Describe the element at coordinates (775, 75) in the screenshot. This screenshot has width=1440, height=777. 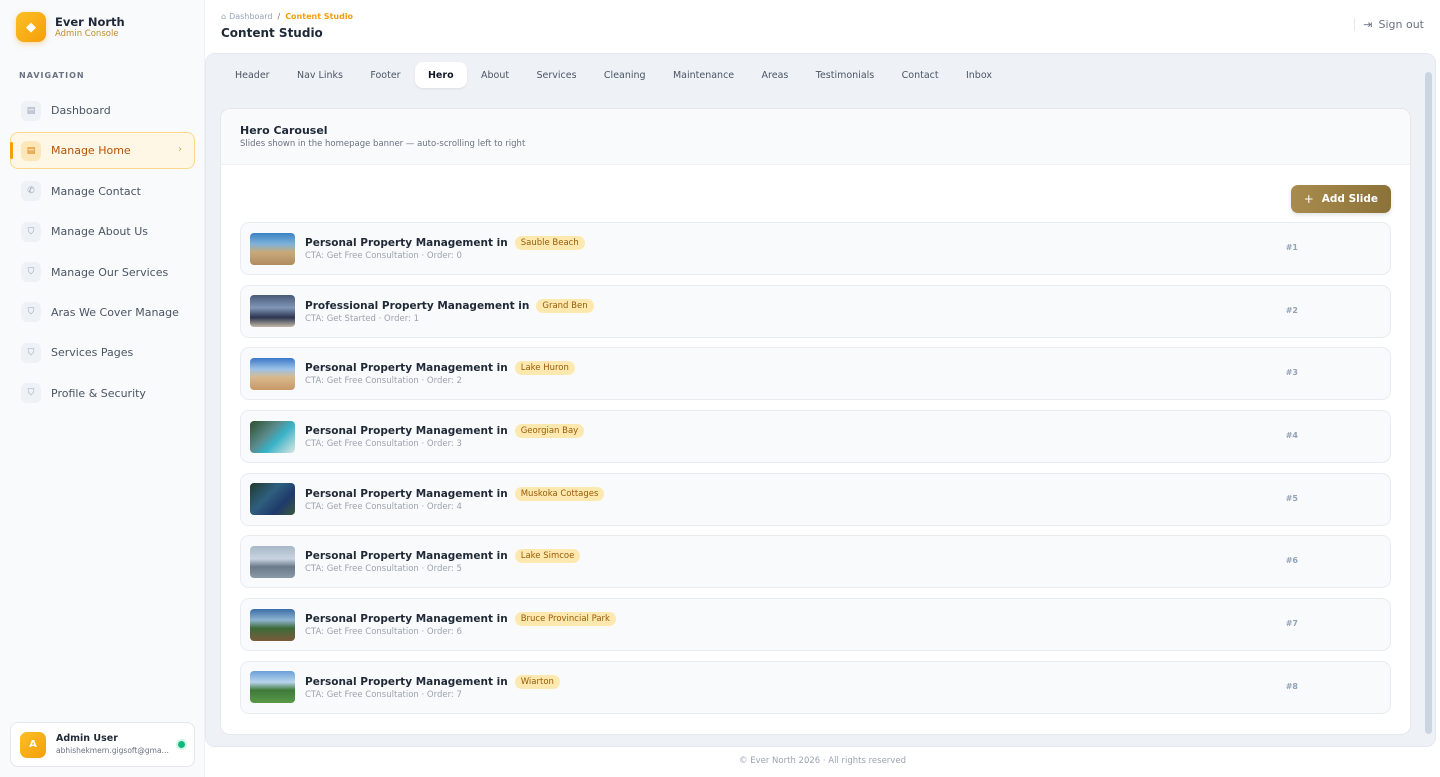
I see `tab-areas: Areas` at that location.